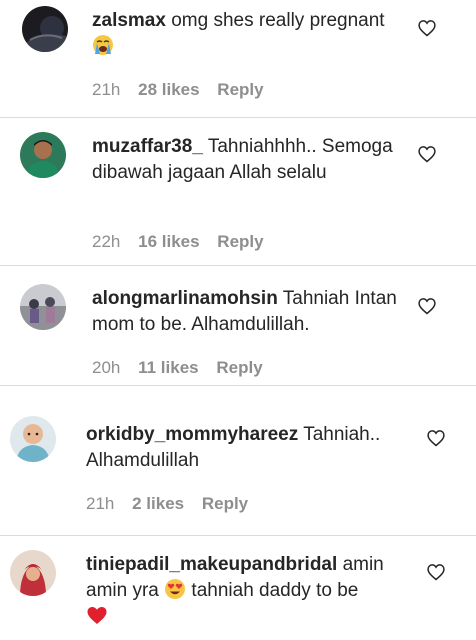 This screenshot has width=476, height=640. I want to click on comment-likes: 28 likes, so click(168, 89).